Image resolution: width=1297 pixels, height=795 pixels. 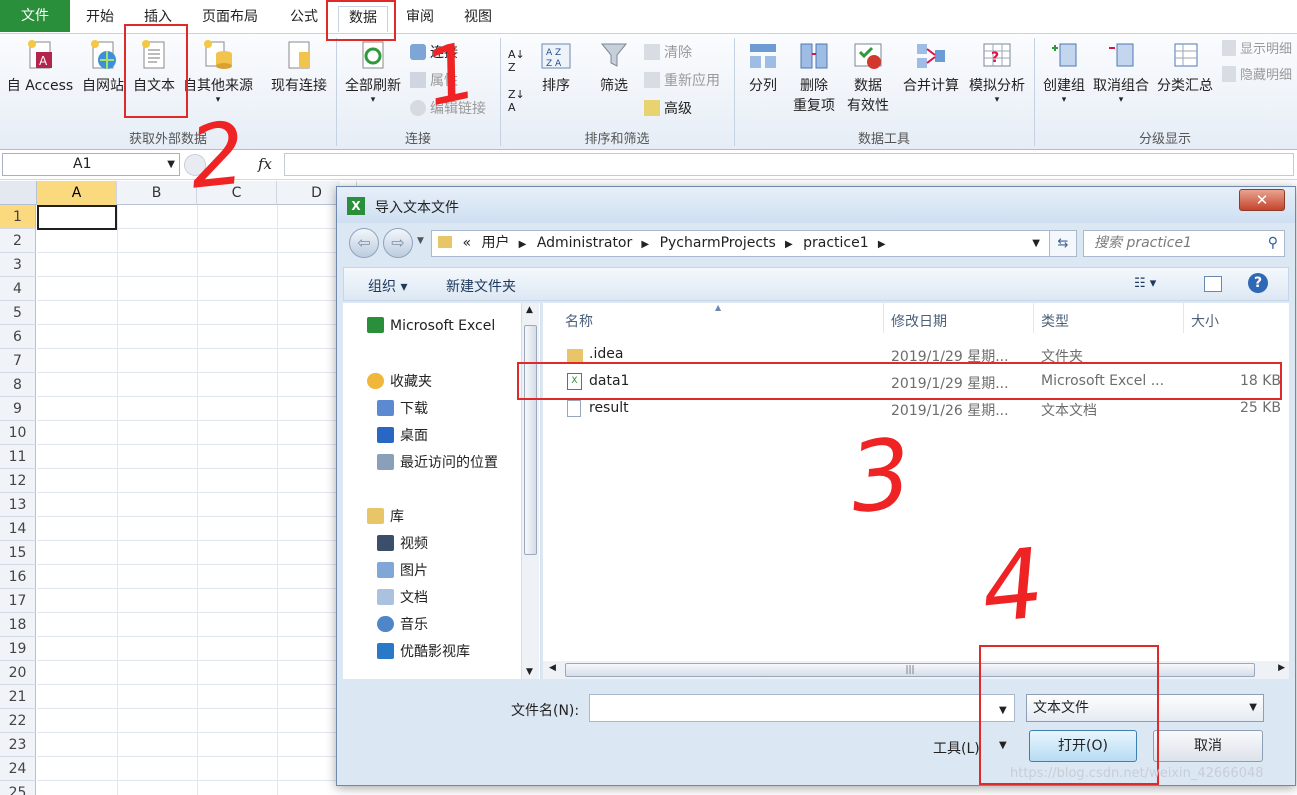 I want to click on select-all-corner, so click(x=18, y=193).